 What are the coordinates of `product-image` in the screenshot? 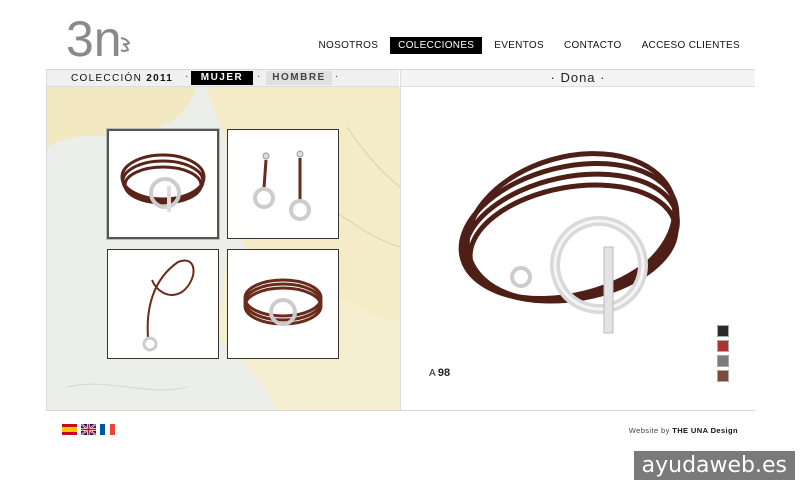 It's located at (571, 239).